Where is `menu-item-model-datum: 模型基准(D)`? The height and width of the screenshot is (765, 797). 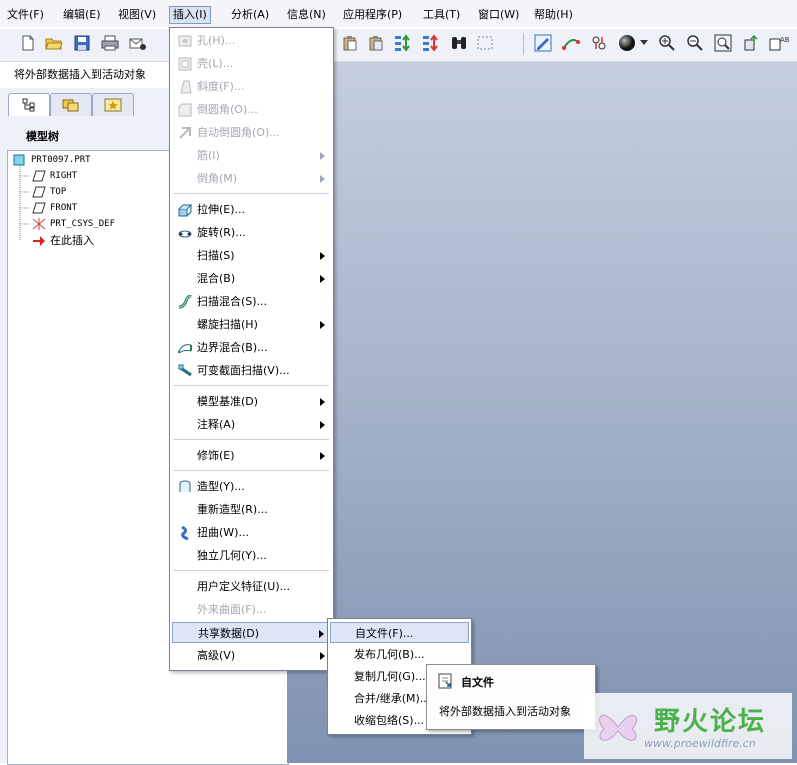
menu-item-model-datum: 模型基准(D) is located at coordinates (251, 401).